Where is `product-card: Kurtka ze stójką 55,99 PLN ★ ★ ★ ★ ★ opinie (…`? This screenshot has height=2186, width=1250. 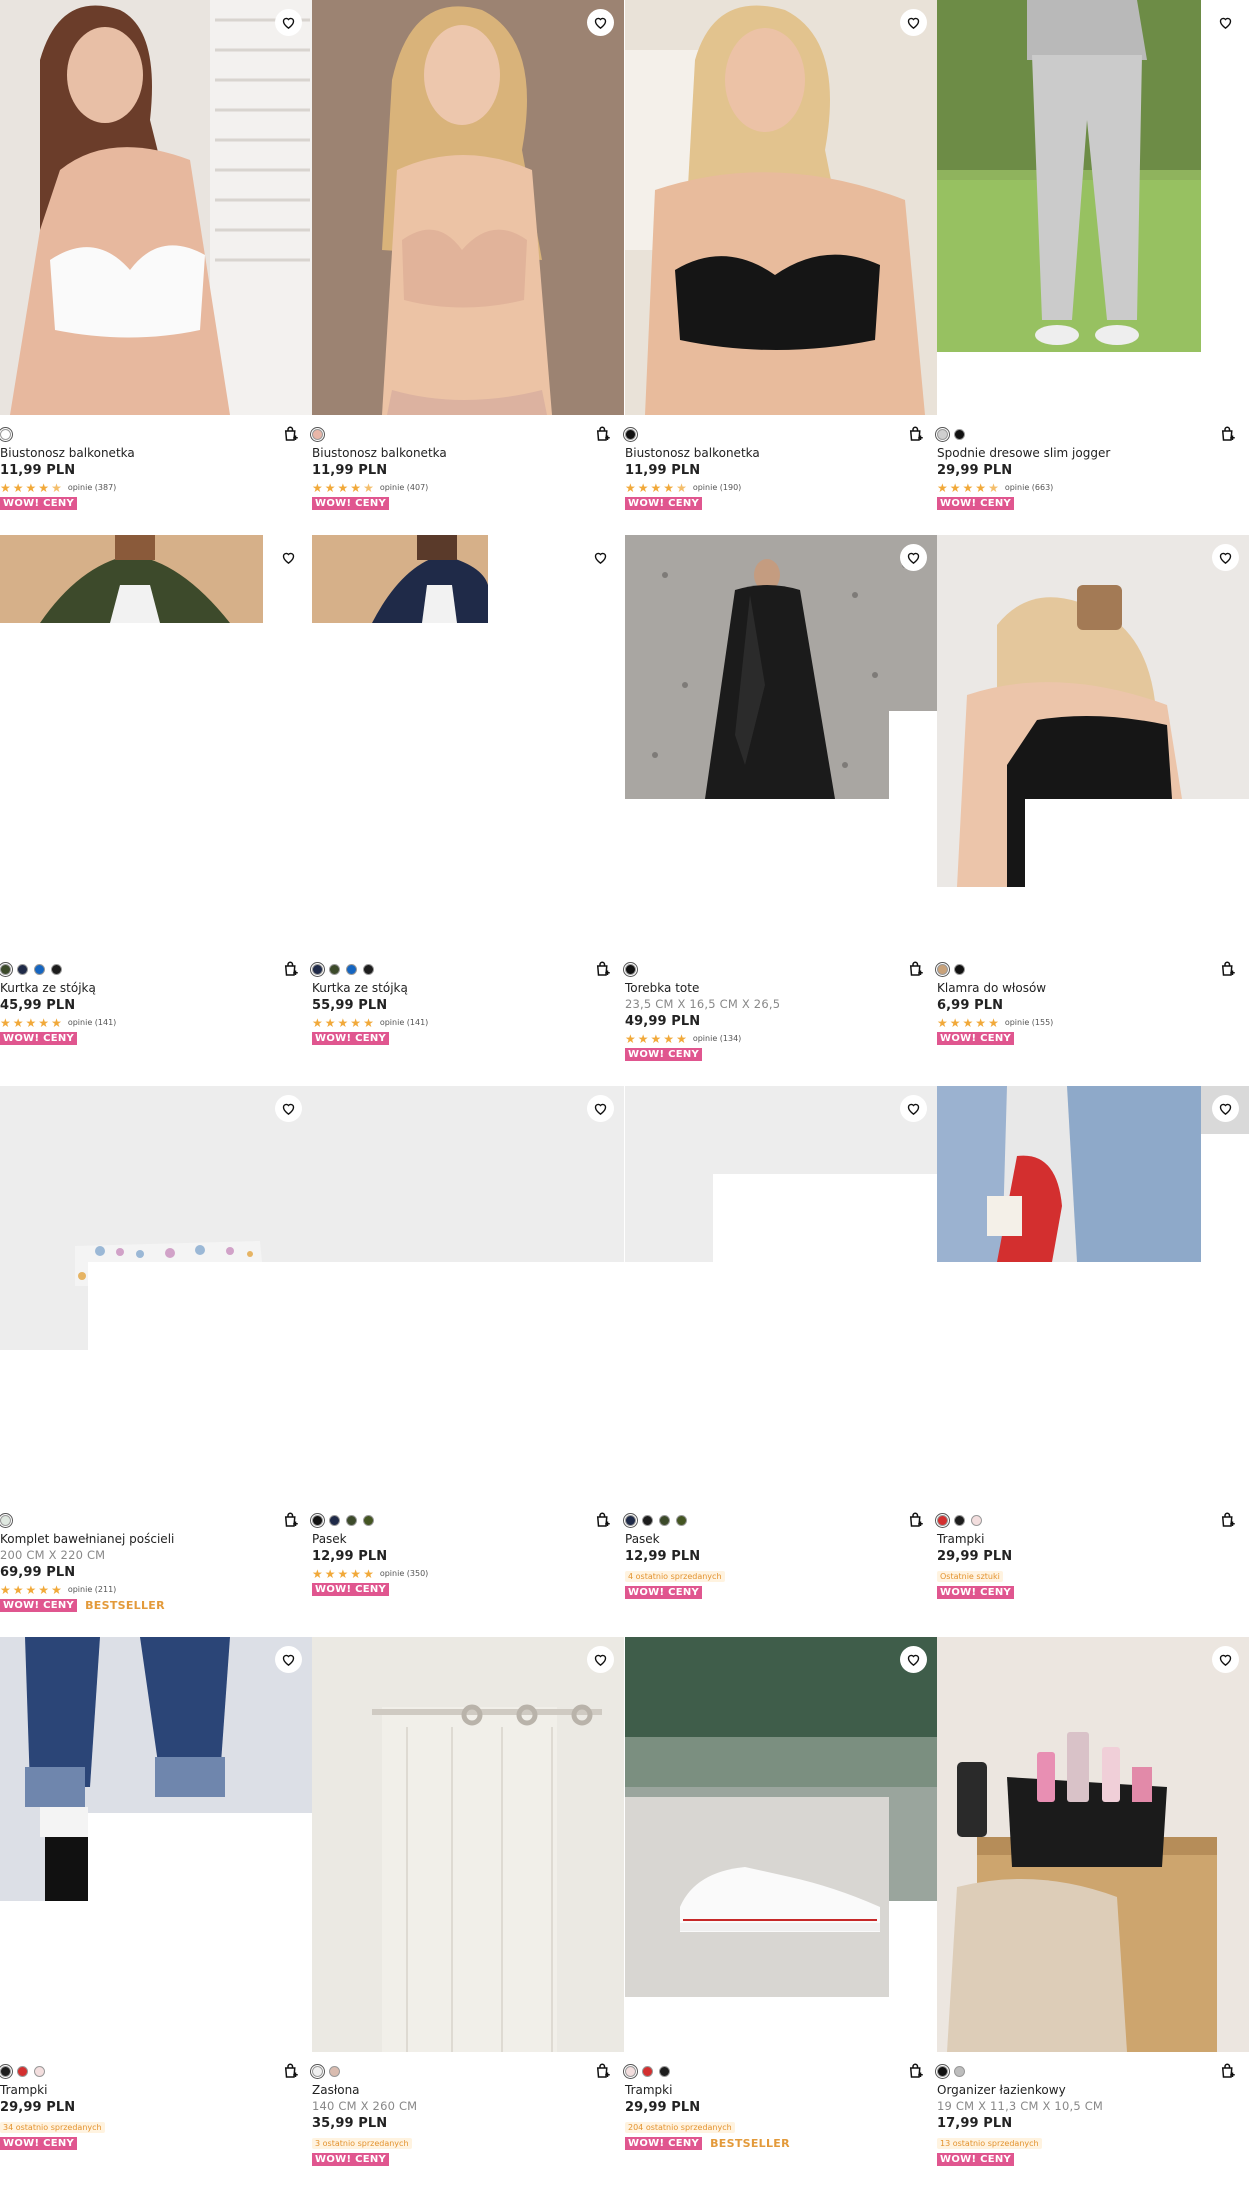 product-card: Kurtka ze stójką 55,99 PLN ★ ★ ★ ★ ★ opinie (… is located at coordinates (467, 790).